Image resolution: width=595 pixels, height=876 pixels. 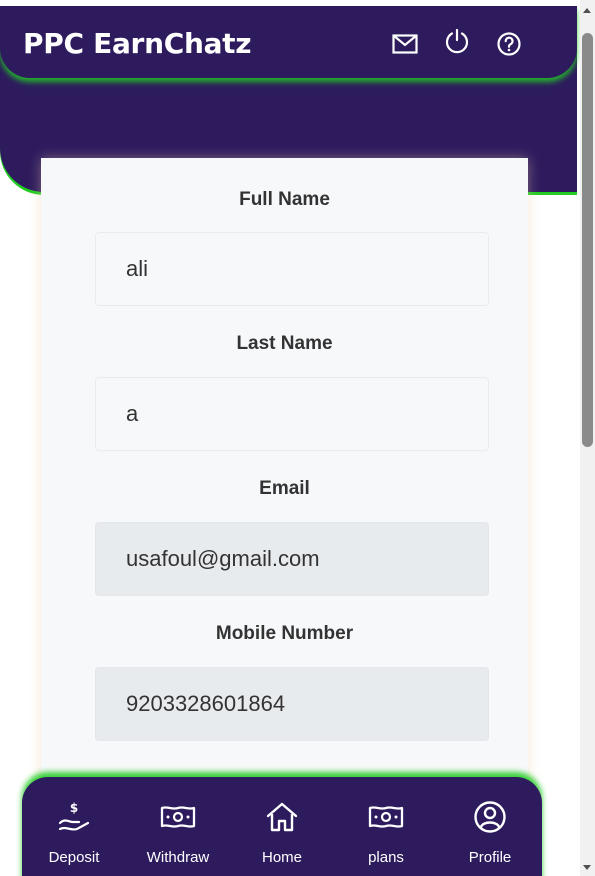 I want to click on user-circle-icon, so click(x=490, y=817).